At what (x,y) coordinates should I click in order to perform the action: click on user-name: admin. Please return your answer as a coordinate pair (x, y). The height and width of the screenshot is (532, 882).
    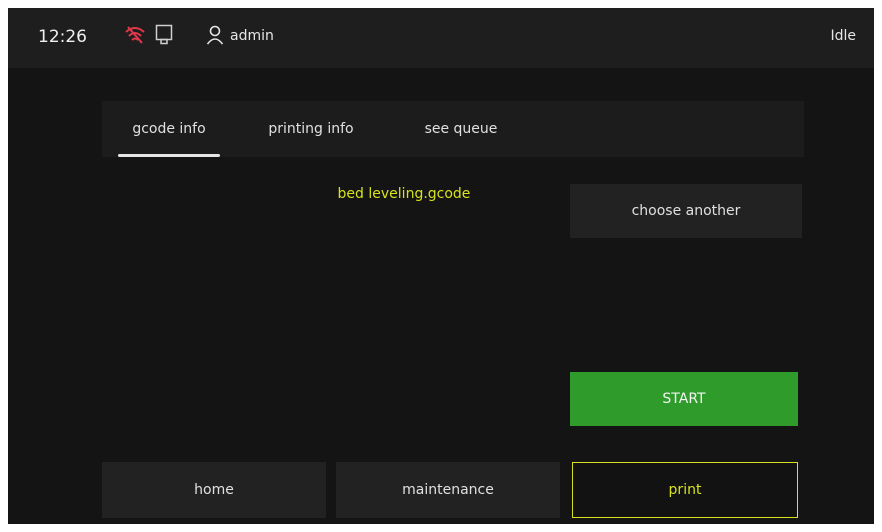
    Looking at the image, I should click on (252, 36).